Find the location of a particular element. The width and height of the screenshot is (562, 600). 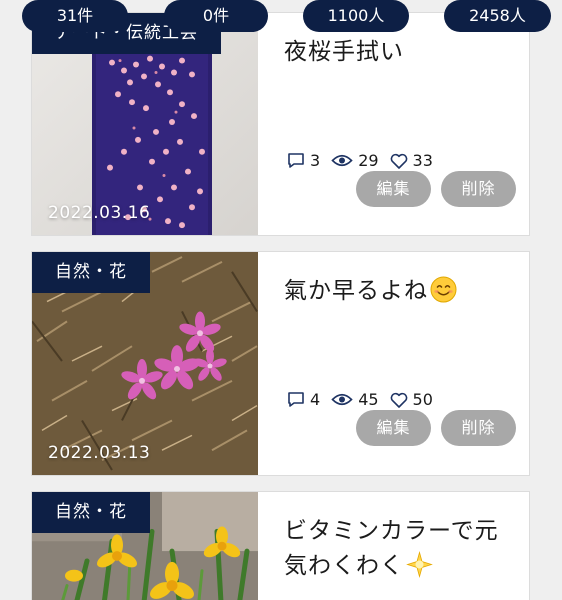

comment-count-value: 3 is located at coordinates (315, 160).